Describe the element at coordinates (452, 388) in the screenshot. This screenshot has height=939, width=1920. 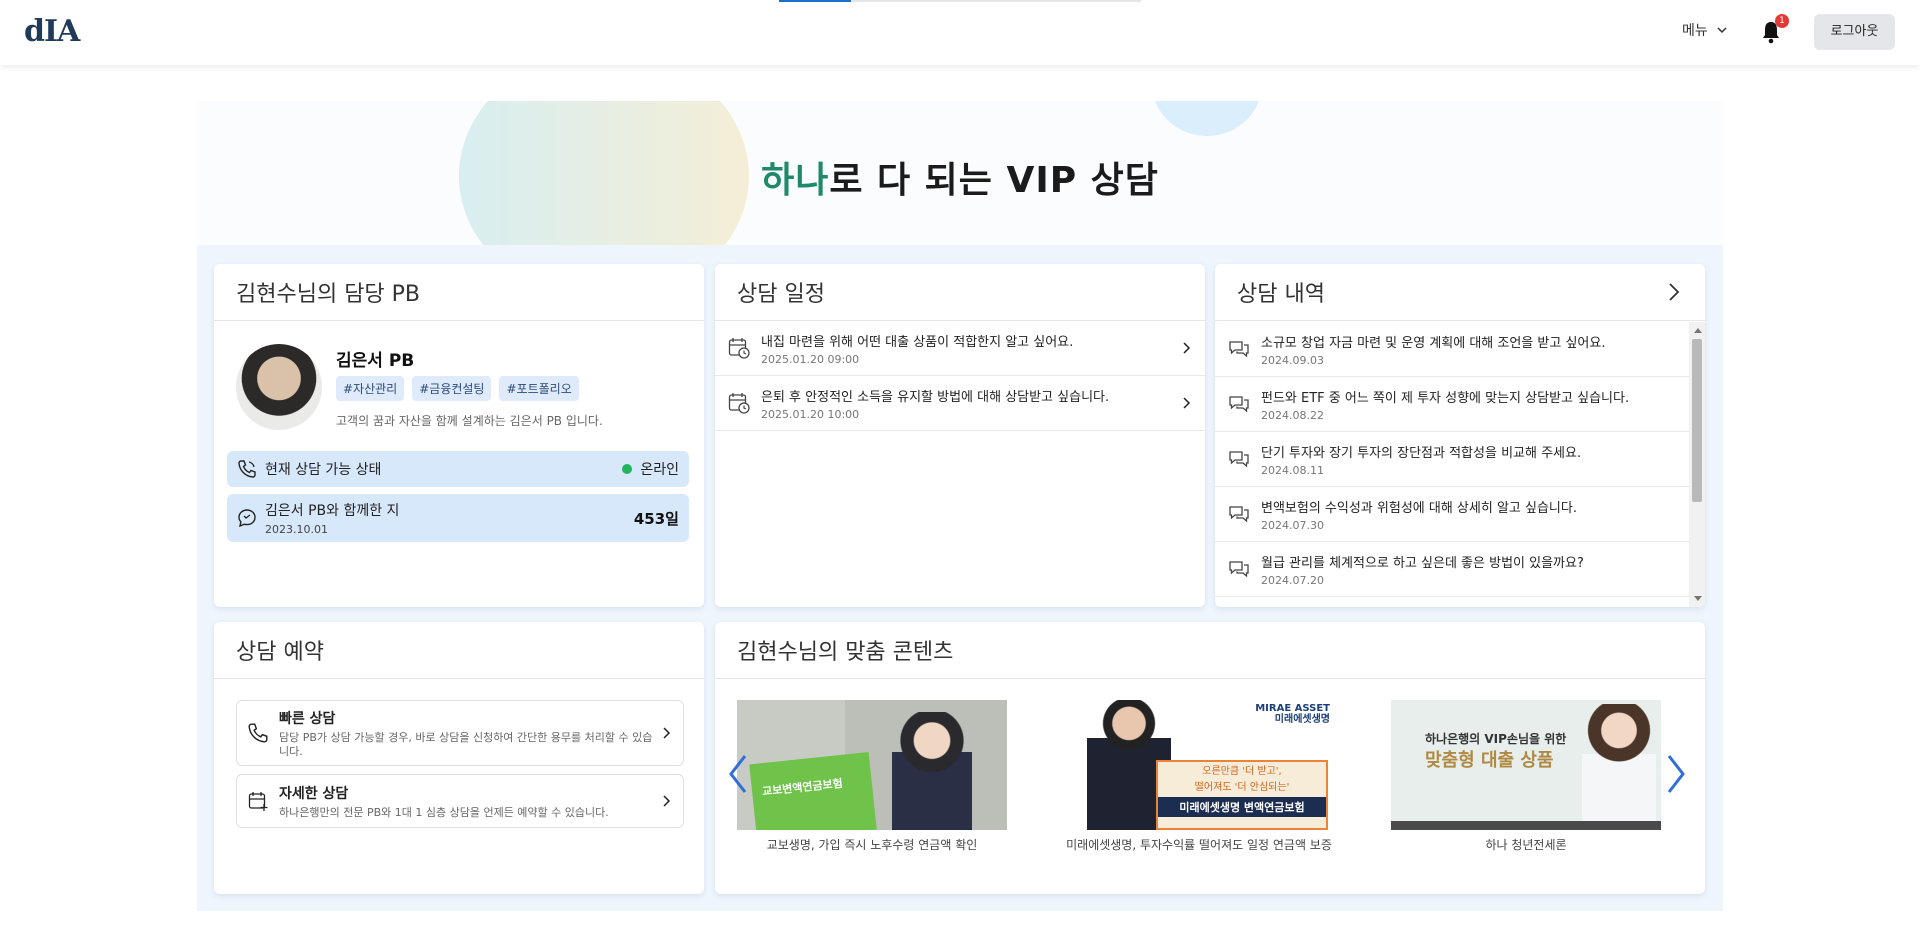
I see `tag: #금융컨설팅` at that location.